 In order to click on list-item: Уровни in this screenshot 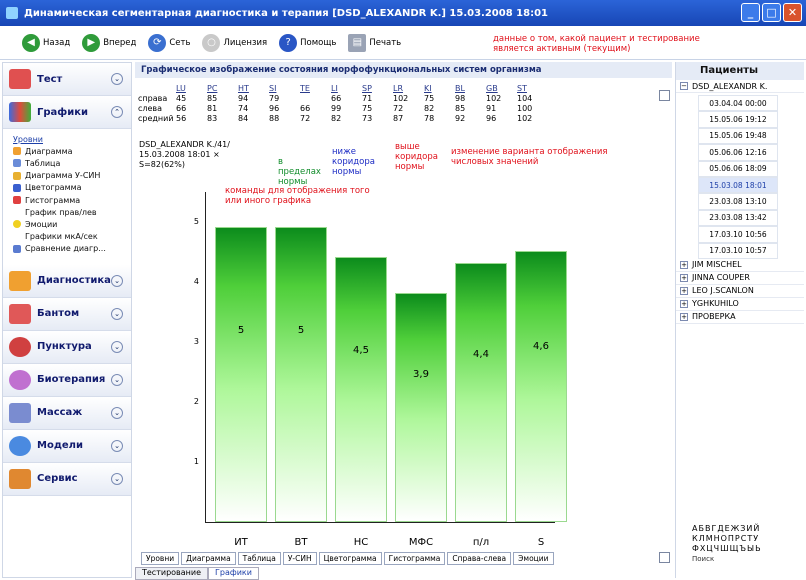, I will do `click(72, 139)`.